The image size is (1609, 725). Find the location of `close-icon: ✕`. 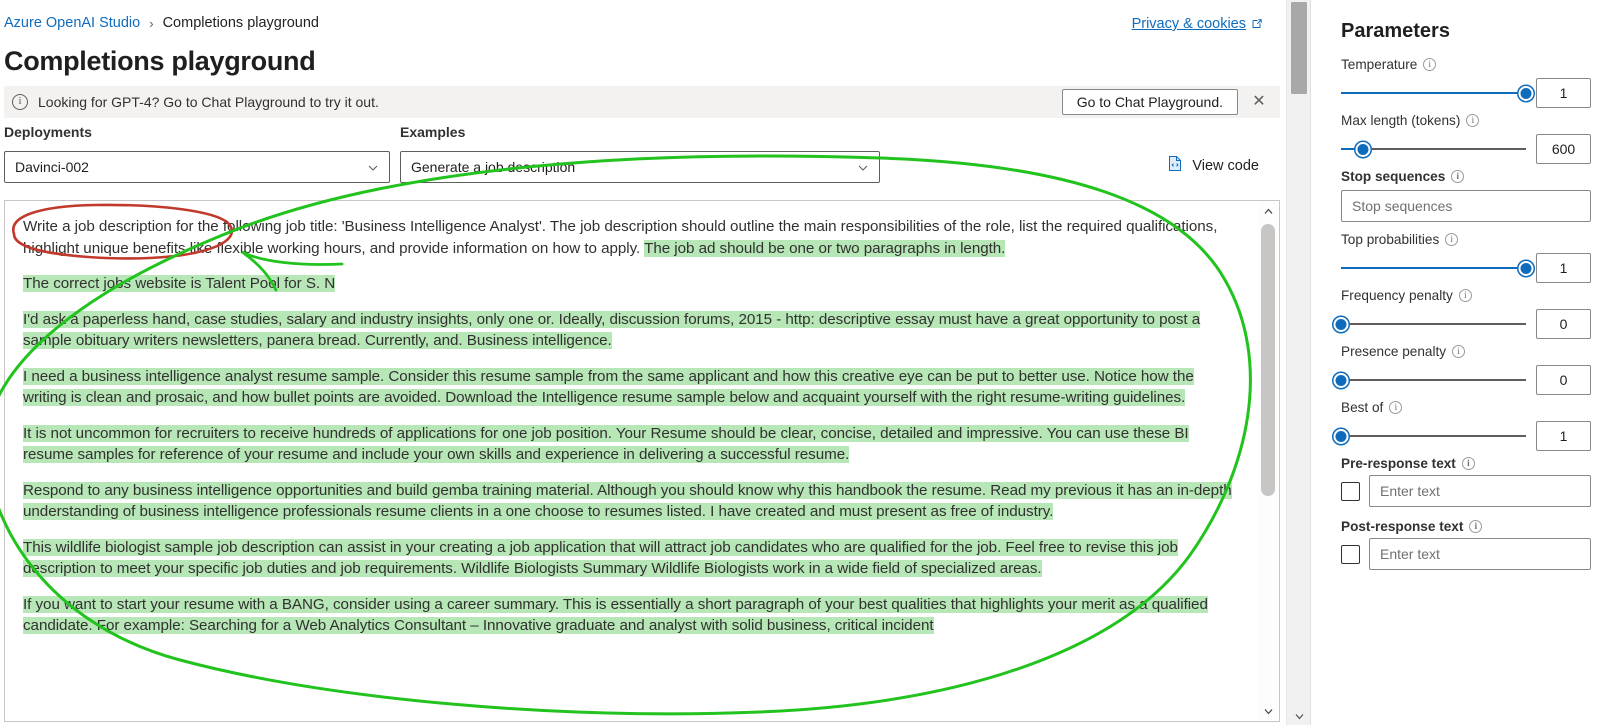

close-icon: ✕ is located at coordinates (1259, 102).